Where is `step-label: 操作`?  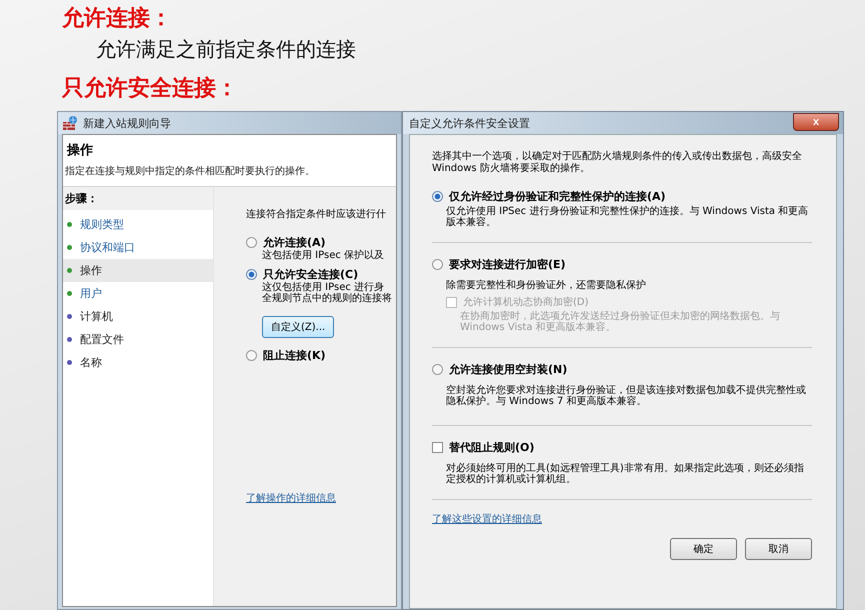
step-label: 操作 is located at coordinates (91, 270).